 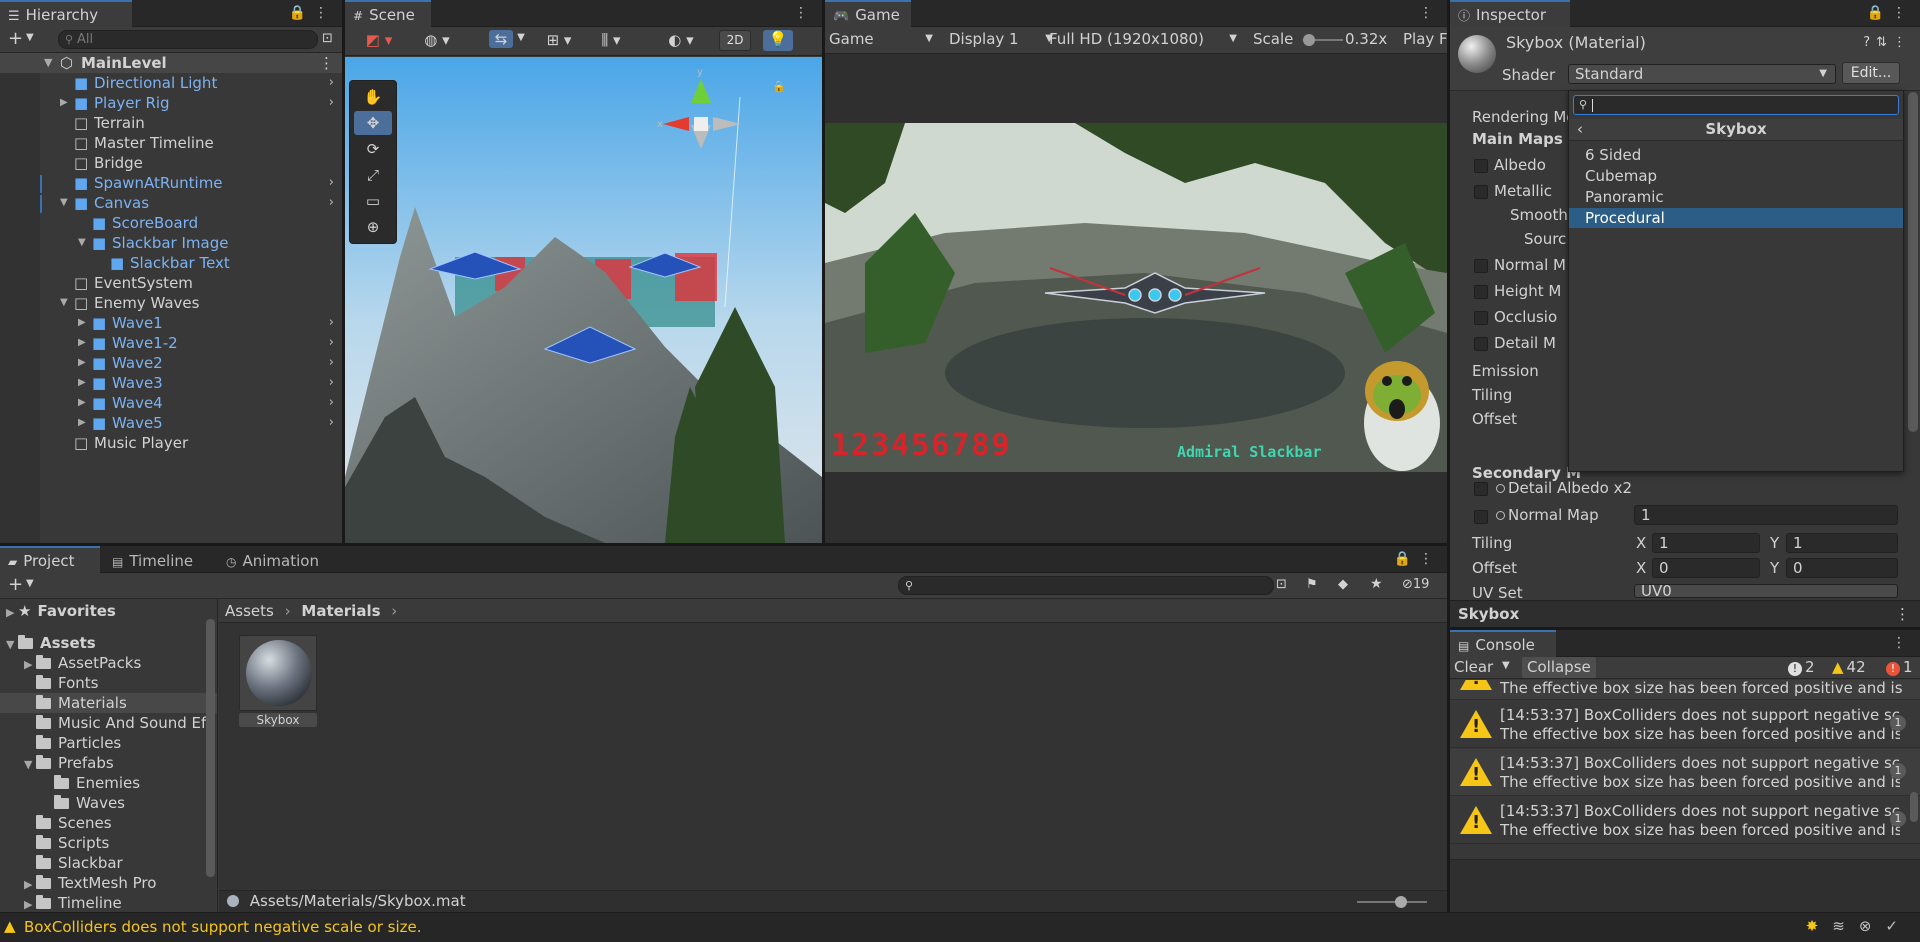 I want to click on collapse-button: Collapse, so click(x=1559, y=667).